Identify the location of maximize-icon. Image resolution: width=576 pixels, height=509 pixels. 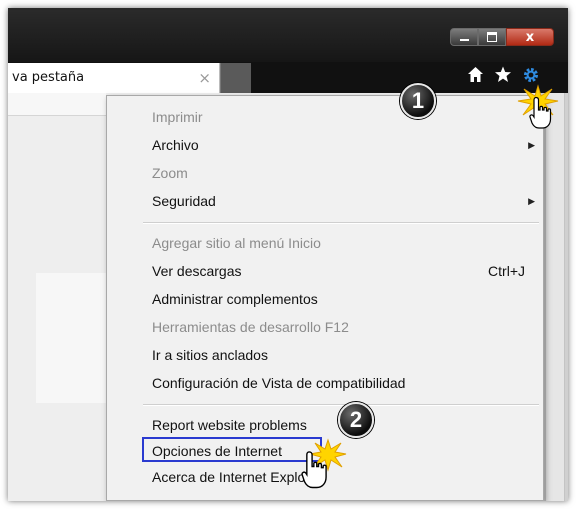
(492, 37).